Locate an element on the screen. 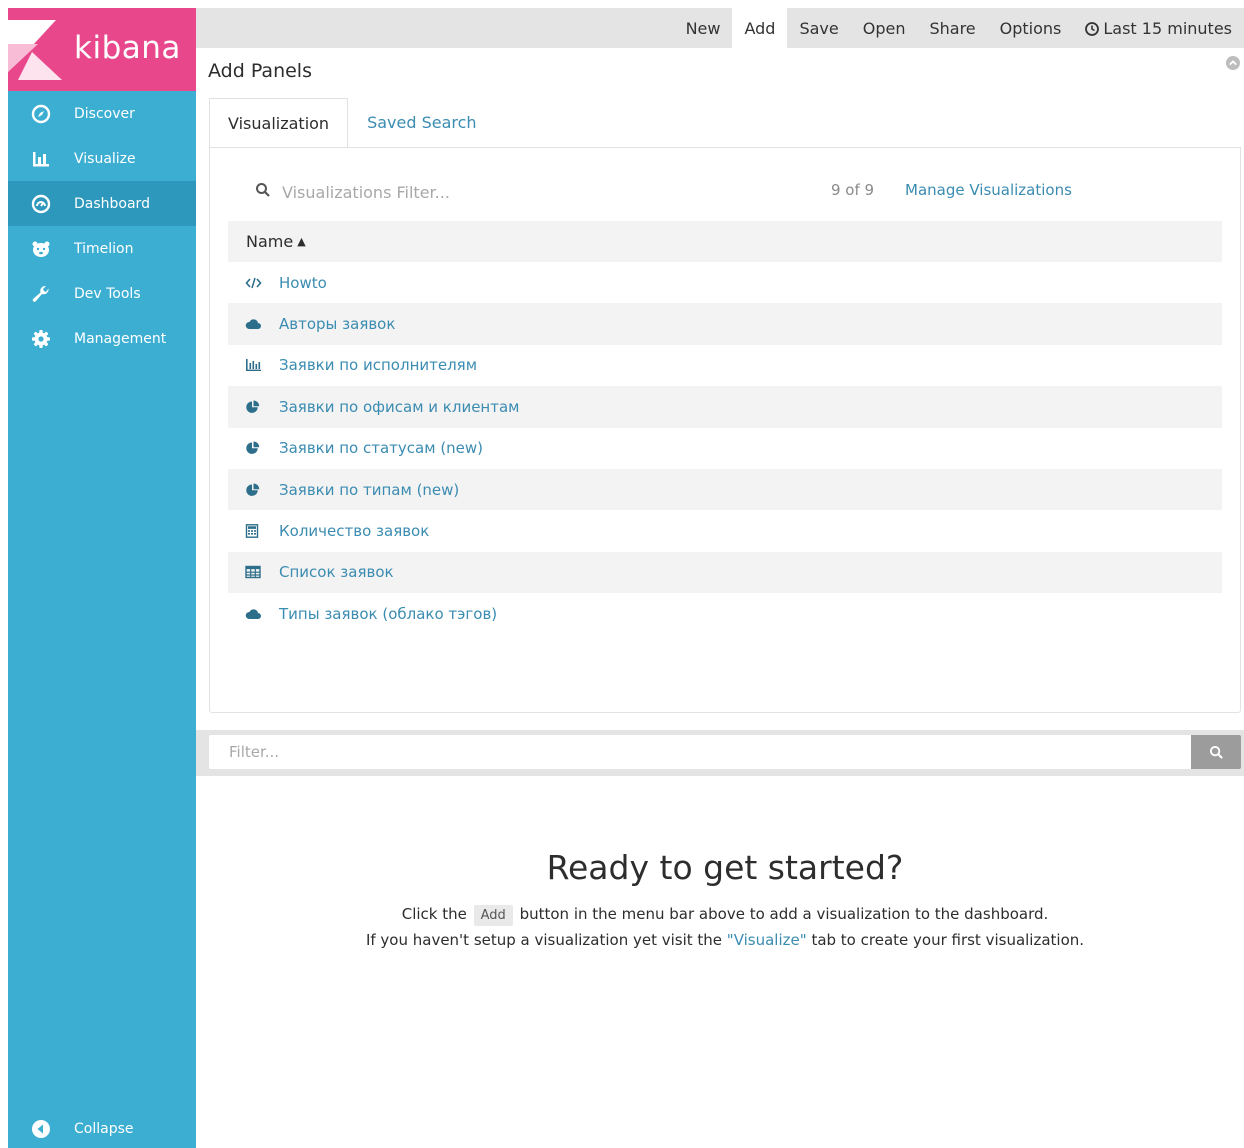 This screenshot has width=1244, height=1148. sidebar-item-visualize: Visualize is located at coordinates (102, 158).